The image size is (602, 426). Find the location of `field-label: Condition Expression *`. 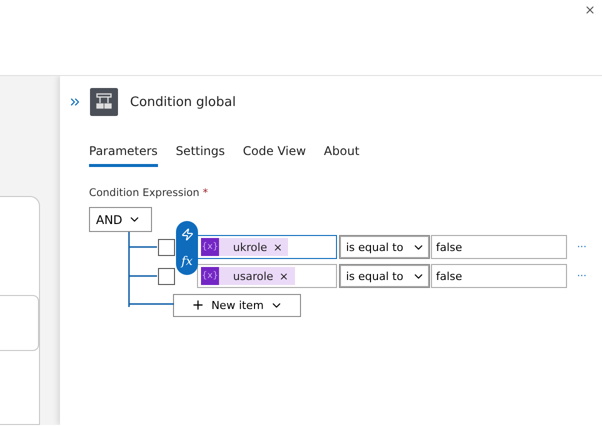

field-label: Condition Expression * is located at coordinates (149, 193).